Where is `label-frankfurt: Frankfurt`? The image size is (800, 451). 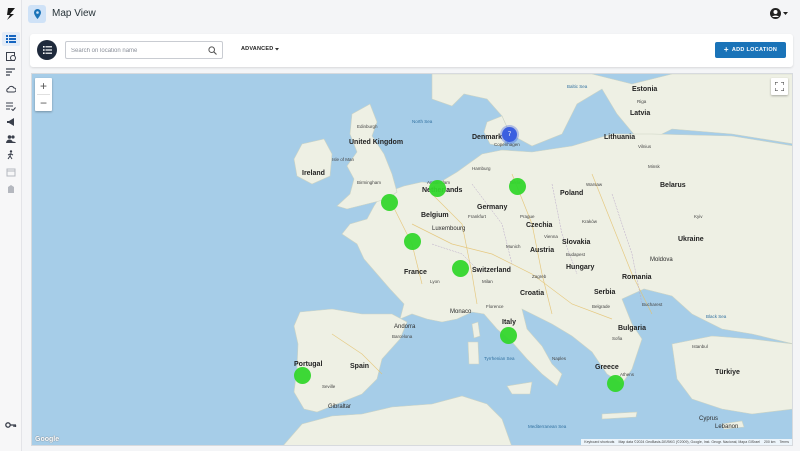 label-frankfurt: Frankfurt is located at coordinates (477, 216).